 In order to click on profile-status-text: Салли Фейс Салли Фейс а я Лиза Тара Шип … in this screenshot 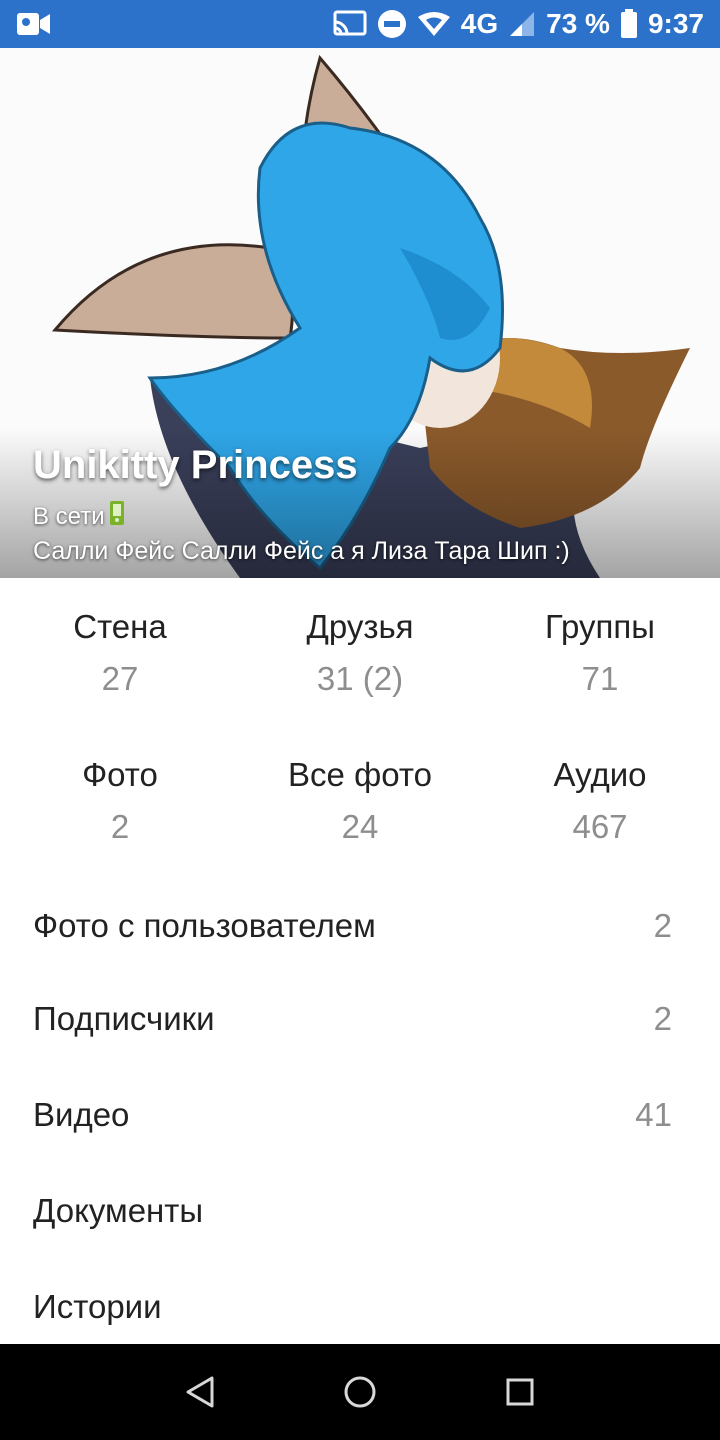, I will do `click(301, 551)`.